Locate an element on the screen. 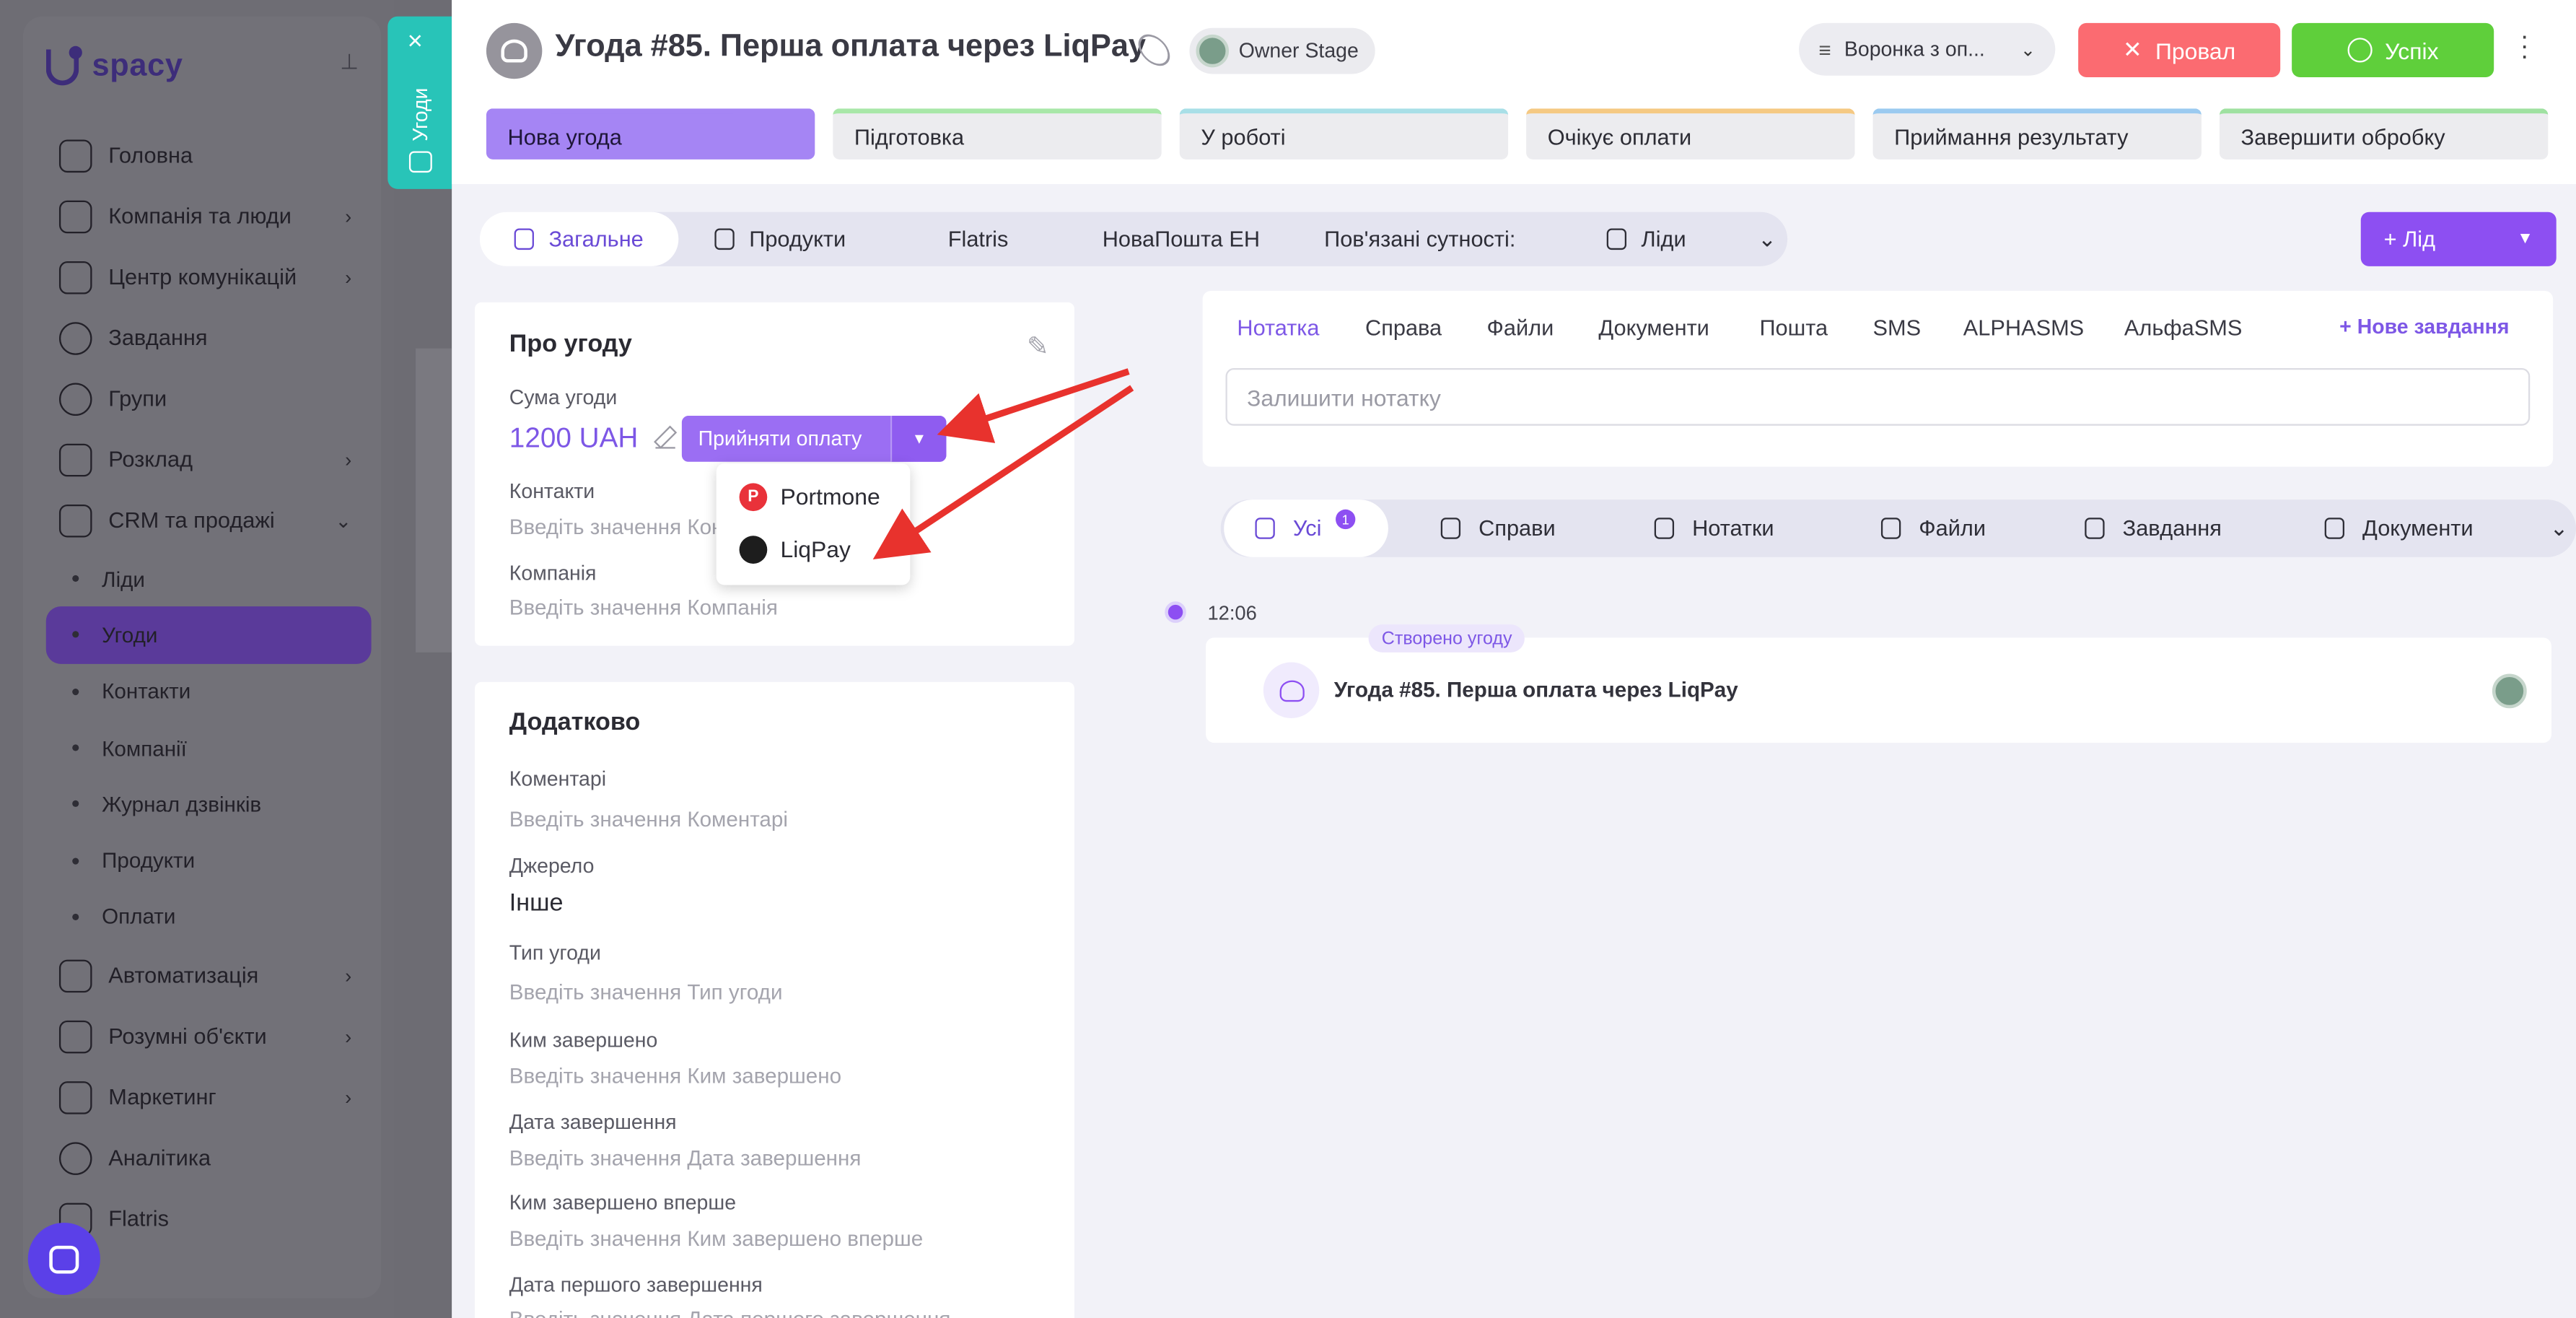 The image size is (2576, 1318). extra-title: Додатково is located at coordinates (575, 722).